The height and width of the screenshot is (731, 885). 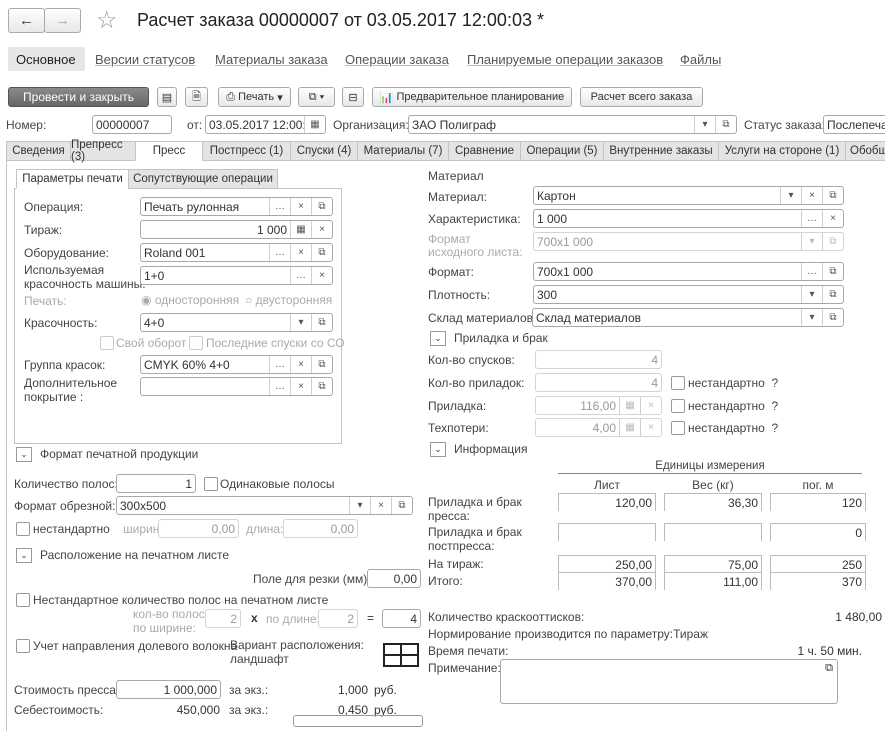 What do you see at coordinates (236, 252) in the screenshot?
I see `equipment-field: Roland 001 … × ⧉` at bounding box center [236, 252].